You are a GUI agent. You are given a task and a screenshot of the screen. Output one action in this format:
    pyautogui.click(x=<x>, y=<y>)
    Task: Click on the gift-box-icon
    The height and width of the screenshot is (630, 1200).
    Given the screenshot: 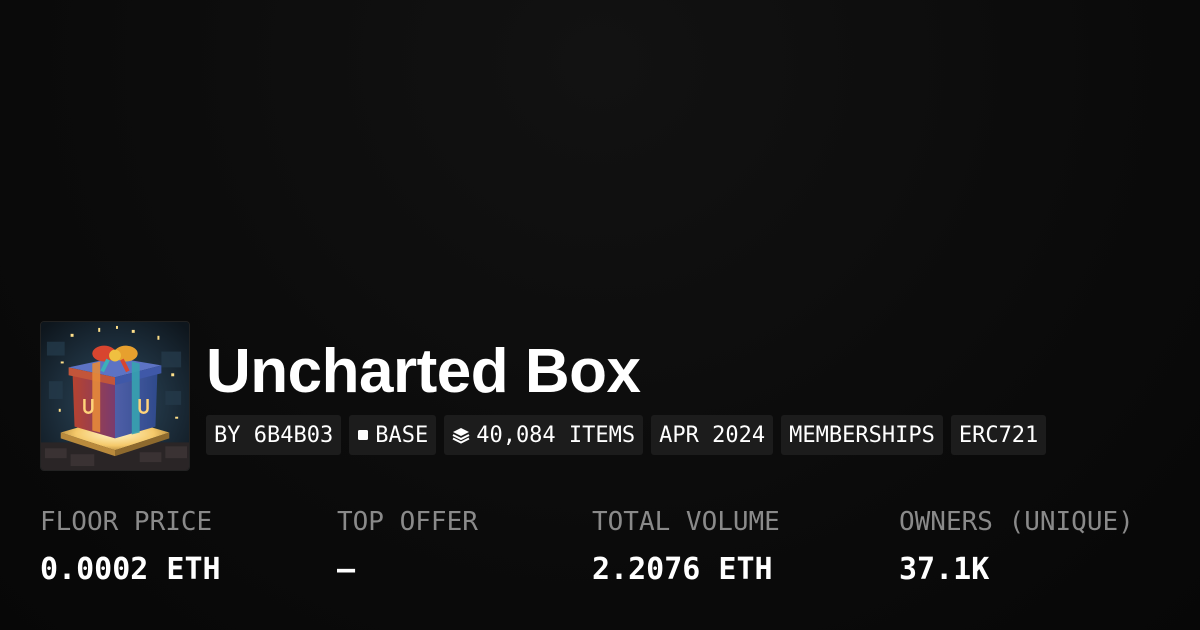 What is the action you would take?
    pyautogui.click(x=115, y=396)
    